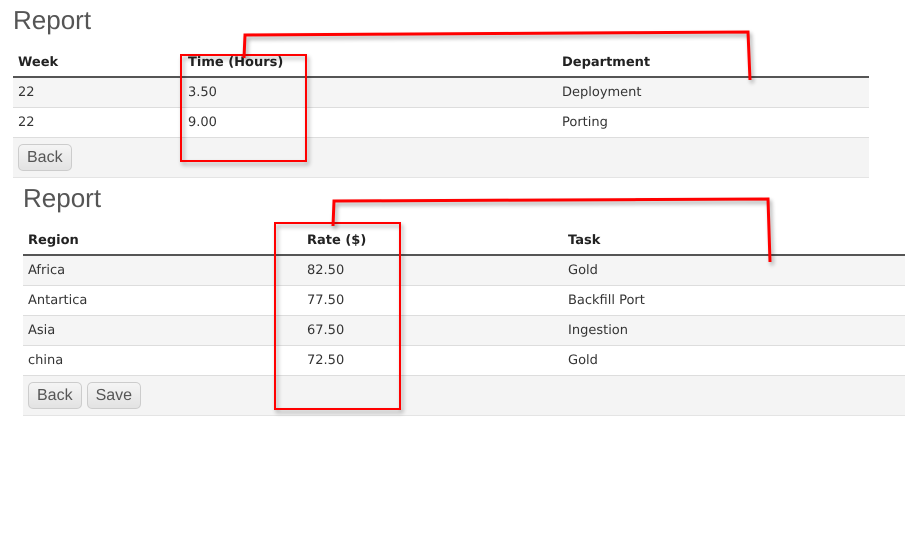  What do you see at coordinates (37, 62) in the screenshot?
I see `column-header: Week` at bounding box center [37, 62].